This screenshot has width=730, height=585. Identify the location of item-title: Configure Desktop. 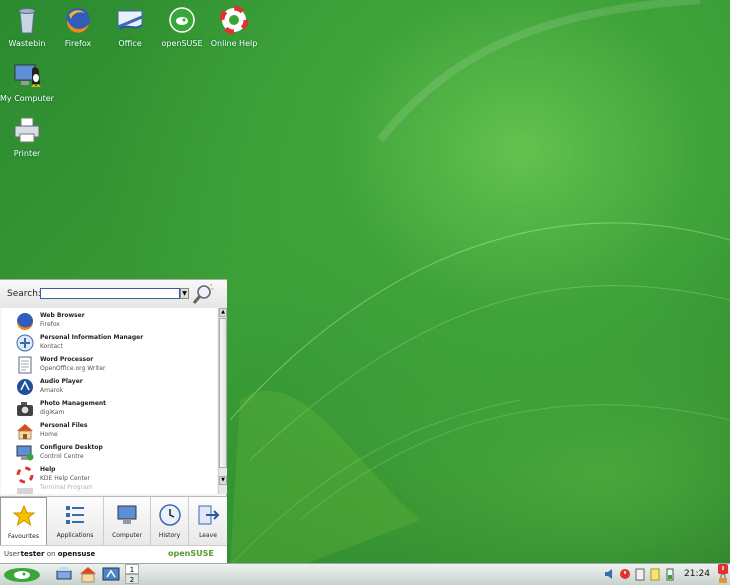
(71, 447).